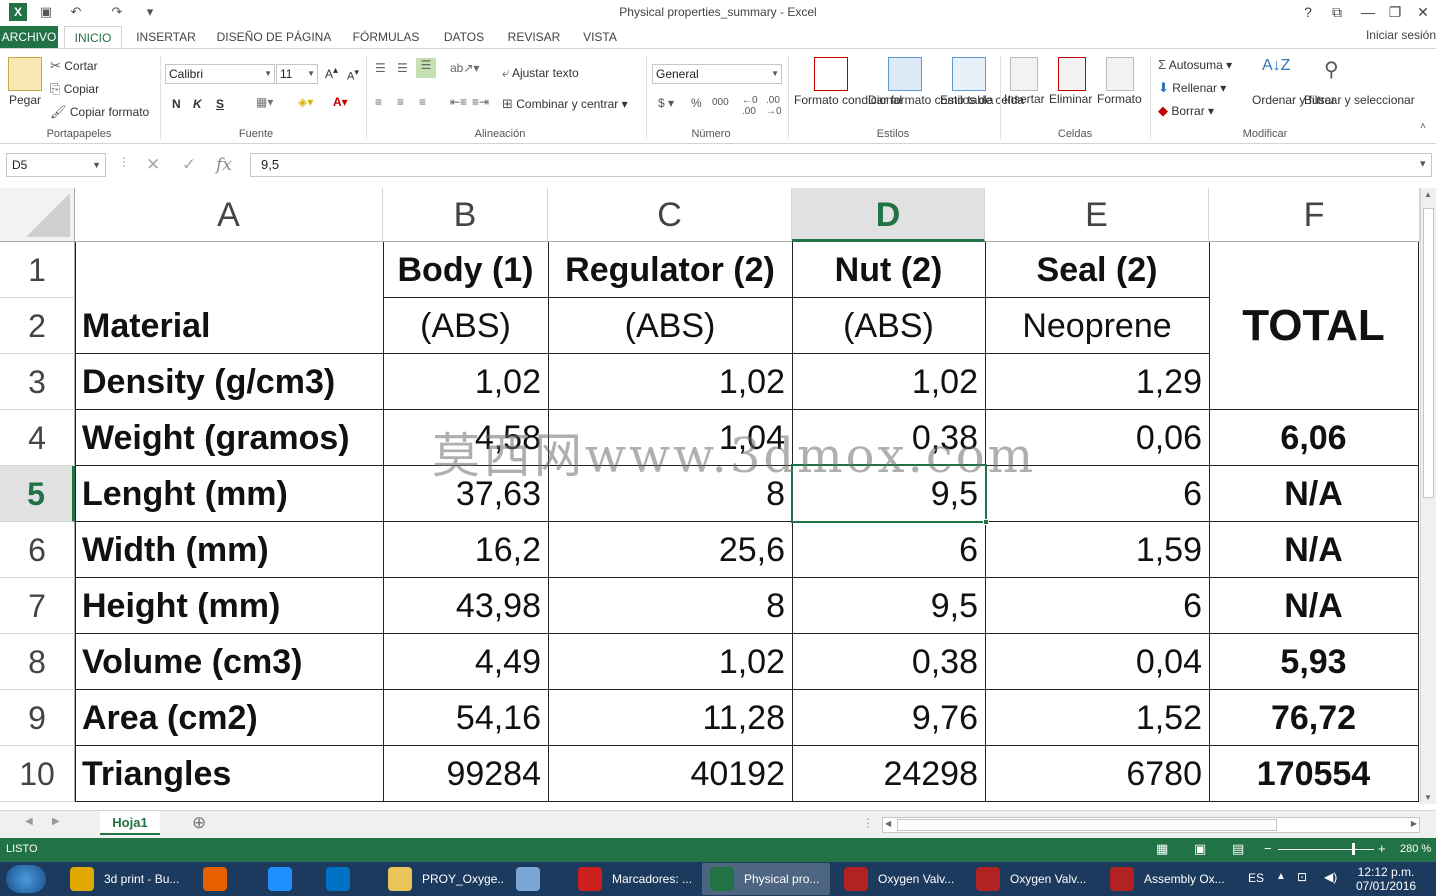 This screenshot has width=1436, height=896. I want to click on zoom-slider-thumb, so click(1353, 849).